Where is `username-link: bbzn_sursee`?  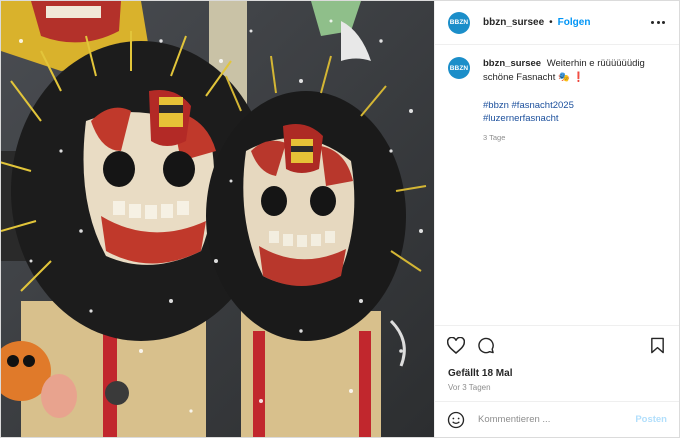
username-link: bbzn_sursee is located at coordinates (513, 22).